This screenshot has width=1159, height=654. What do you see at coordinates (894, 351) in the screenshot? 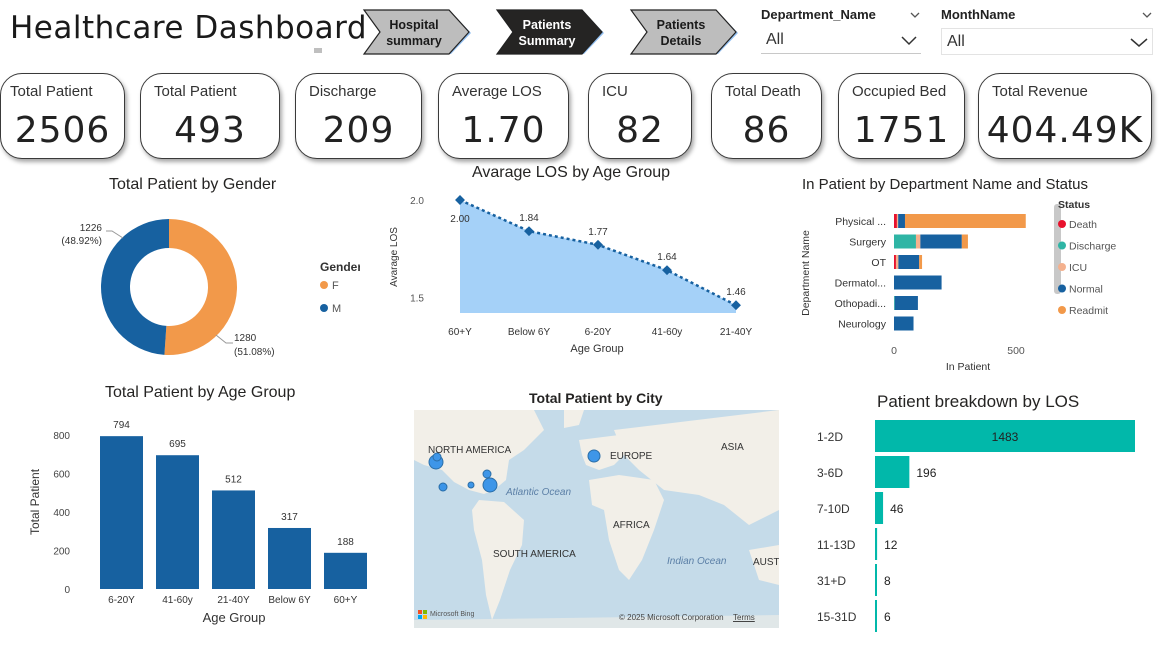
I see `x-tick-label: 0` at bounding box center [894, 351].